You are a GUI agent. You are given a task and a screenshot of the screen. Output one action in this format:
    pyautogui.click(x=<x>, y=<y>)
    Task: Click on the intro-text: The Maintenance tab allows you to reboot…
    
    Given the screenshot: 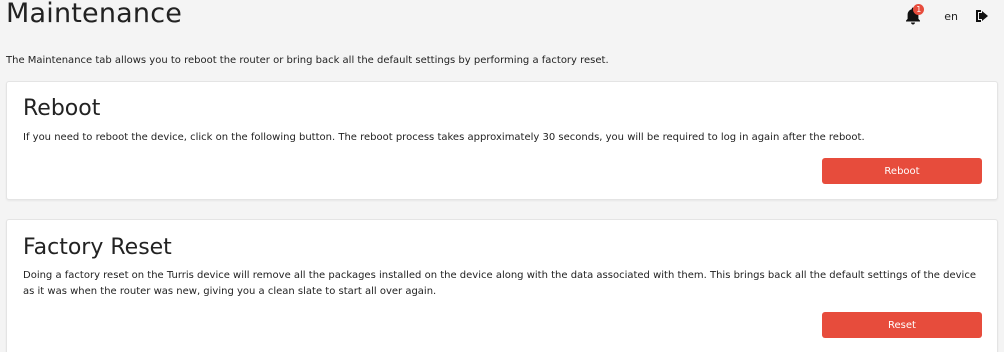 What is the action you would take?
    pyautogui.click(x=307, y=60)
    